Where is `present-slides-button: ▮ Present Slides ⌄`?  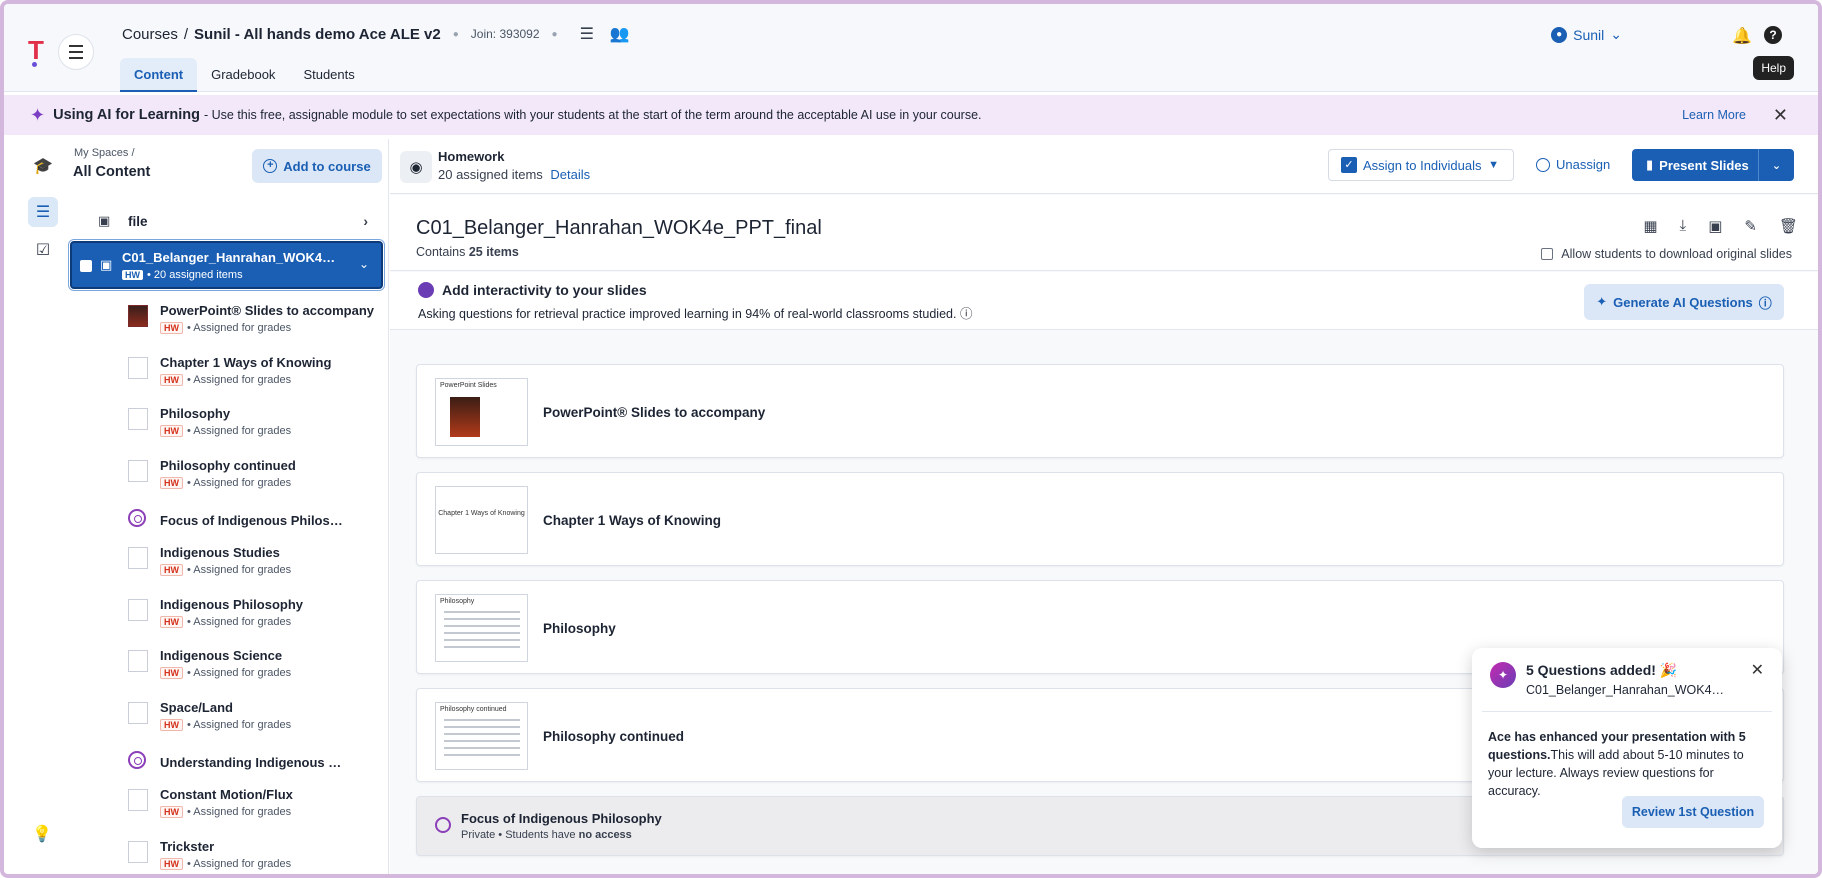
present-slides-button: ▮ Present Slides ⌄ is located at coordinates (1713, 165).